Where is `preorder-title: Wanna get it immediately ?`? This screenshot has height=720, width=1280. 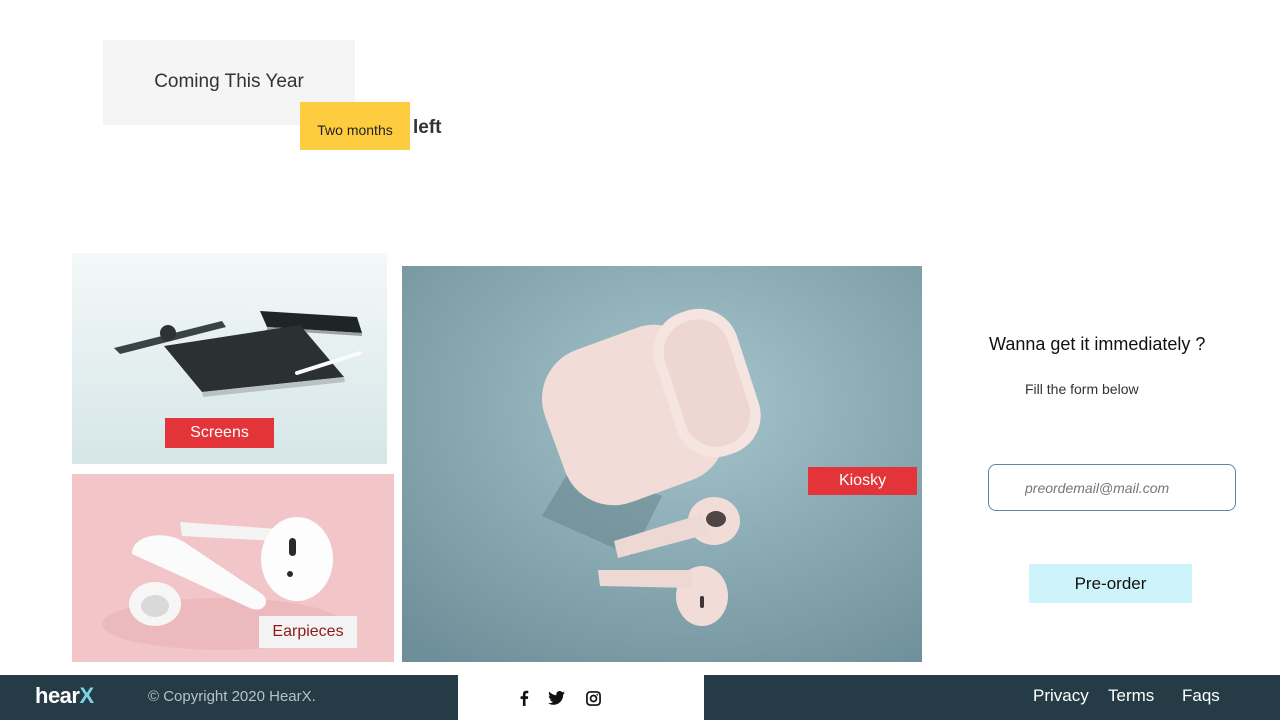 preorder-title: Wanna get it immediately ? is located at coordinates (1097, 344).